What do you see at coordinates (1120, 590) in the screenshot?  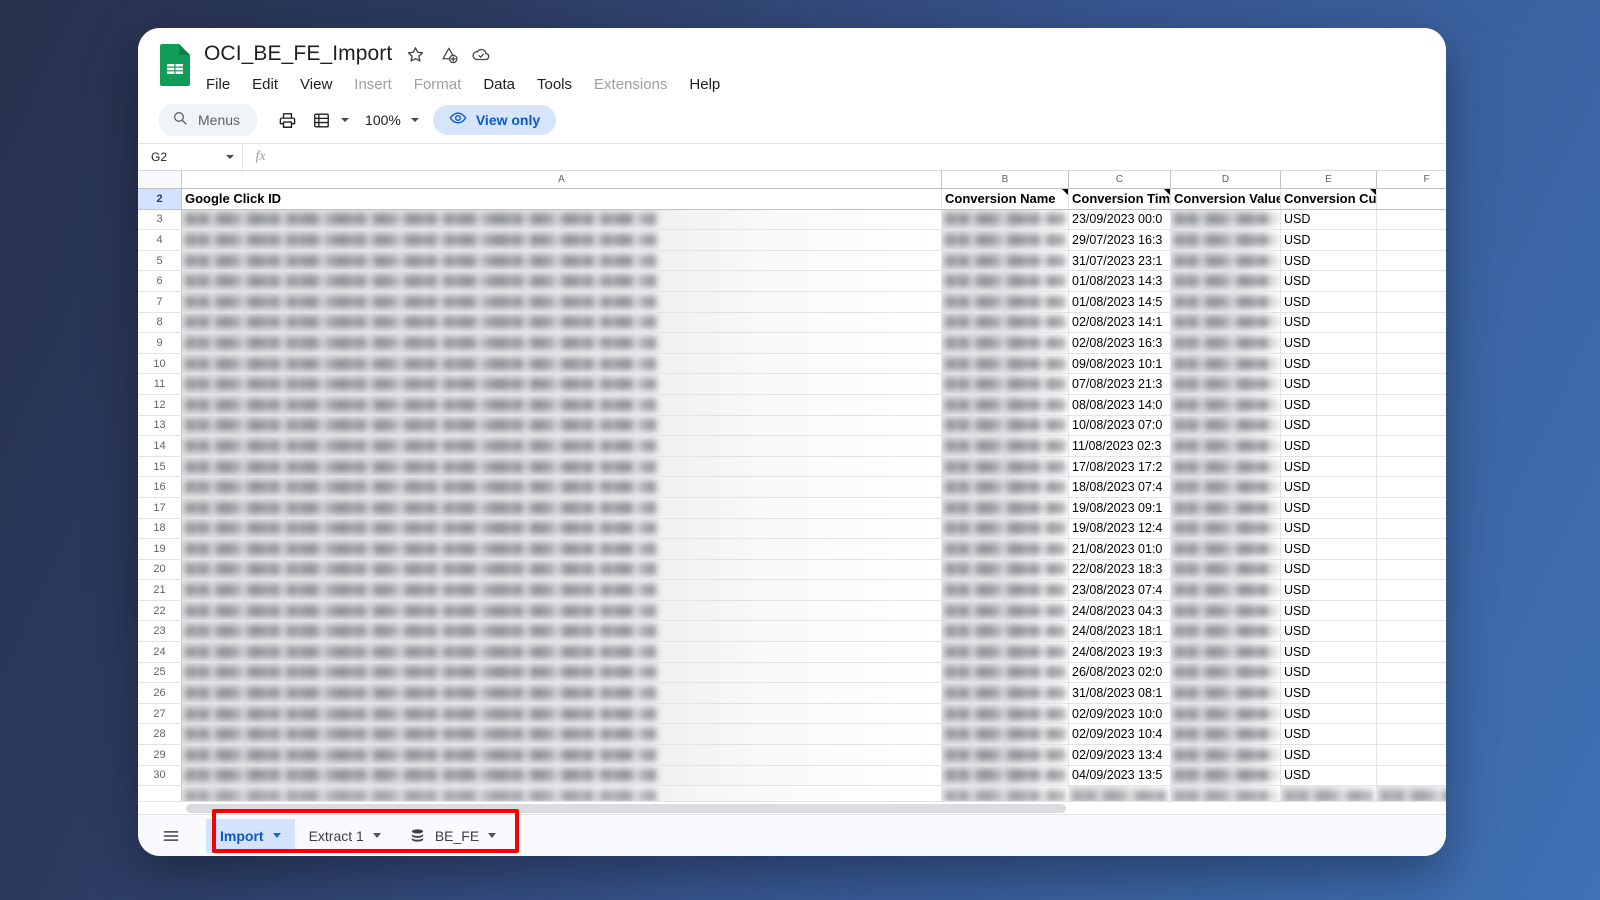 I see `cell-C: 23/08/2023 07:4` at bounding box center [1120, 590].